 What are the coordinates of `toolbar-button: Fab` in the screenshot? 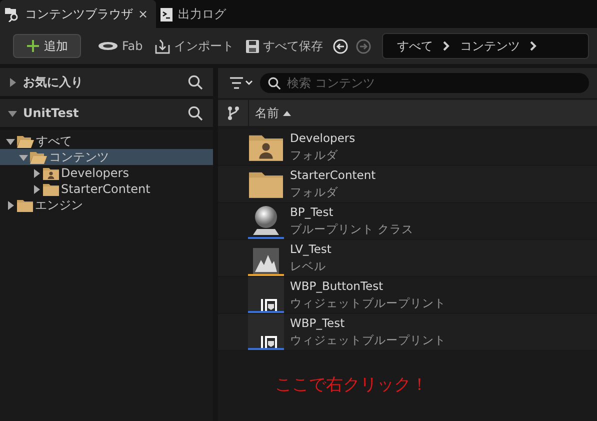 It's located at (120, 46).